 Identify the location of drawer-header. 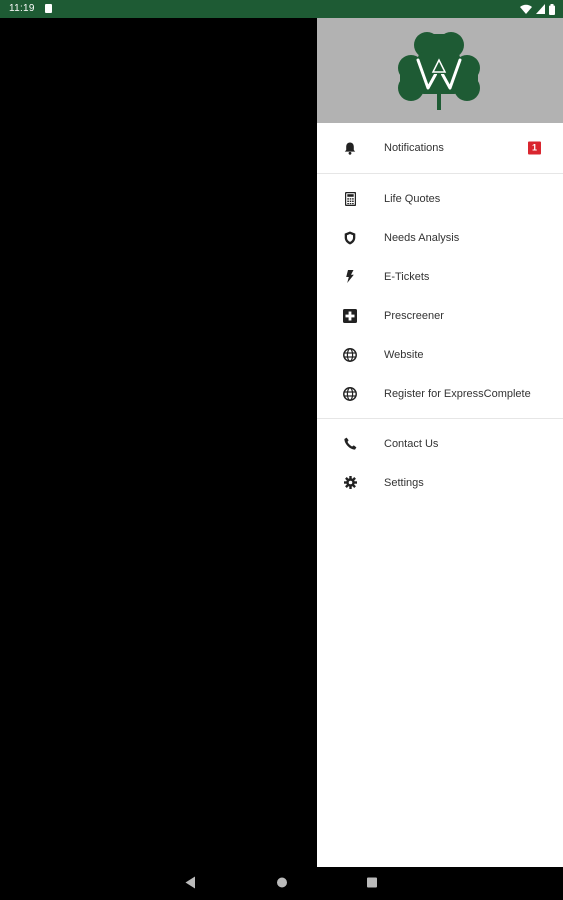
(440, 70).